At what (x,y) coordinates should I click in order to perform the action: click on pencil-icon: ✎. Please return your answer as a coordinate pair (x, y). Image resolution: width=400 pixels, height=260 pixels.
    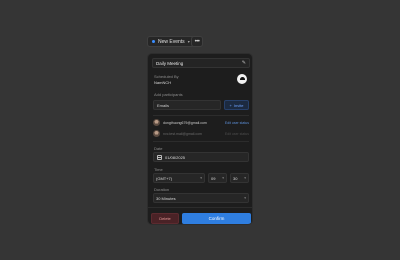
    Looking at the image, I should click on (244, 63).